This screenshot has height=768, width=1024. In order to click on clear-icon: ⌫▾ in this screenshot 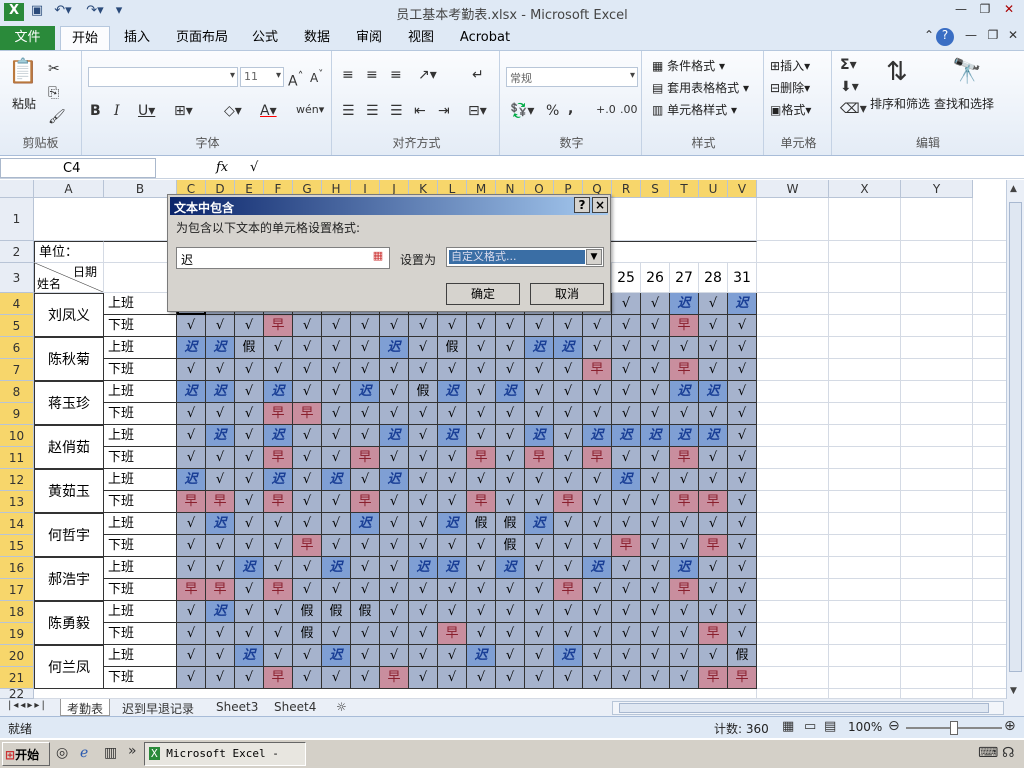, I will do `click(853, 109)`.